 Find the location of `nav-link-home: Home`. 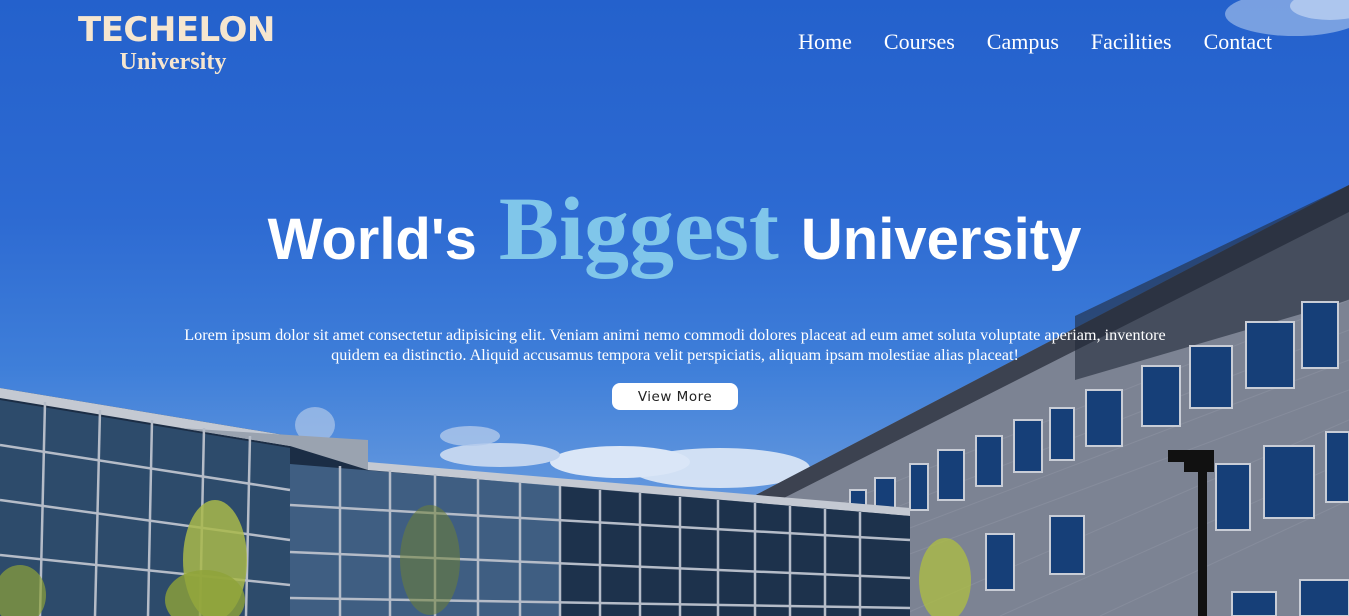

nav-link-home: Home is located at coordinates (825, 42).